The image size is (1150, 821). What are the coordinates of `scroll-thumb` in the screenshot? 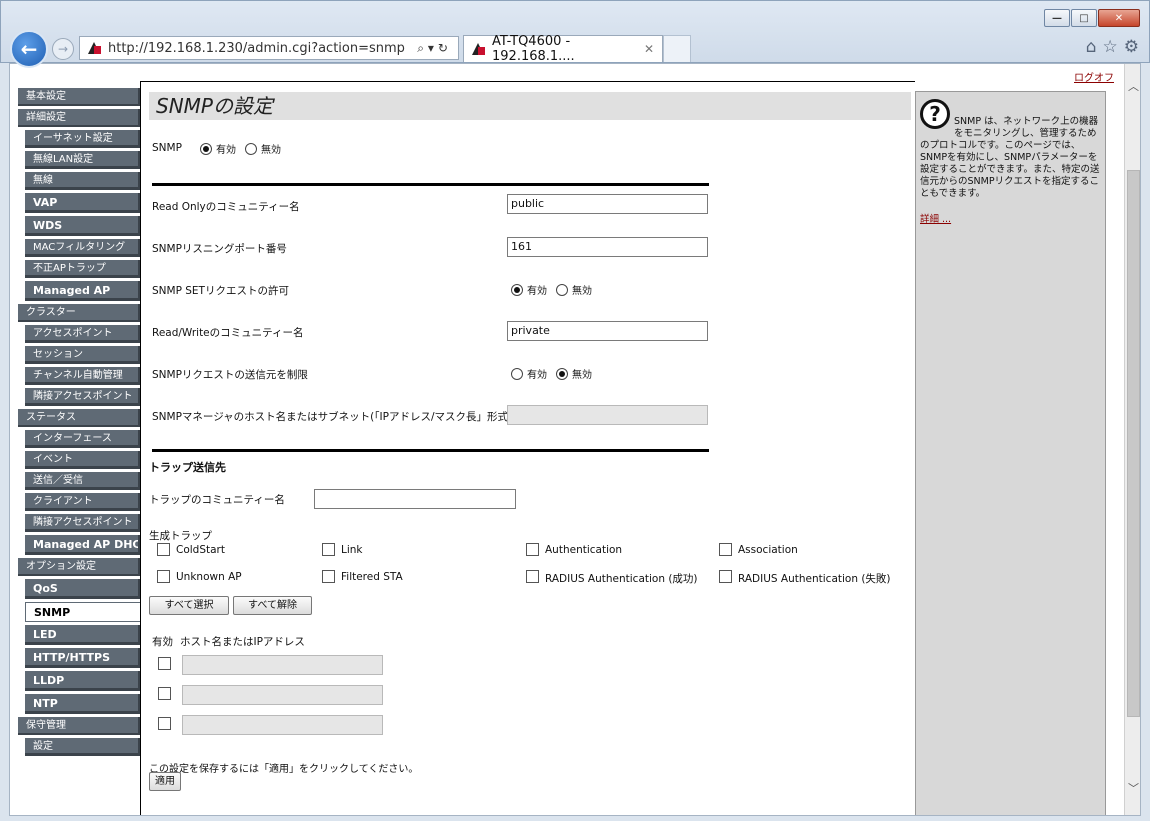 It's located at (1133, 443).